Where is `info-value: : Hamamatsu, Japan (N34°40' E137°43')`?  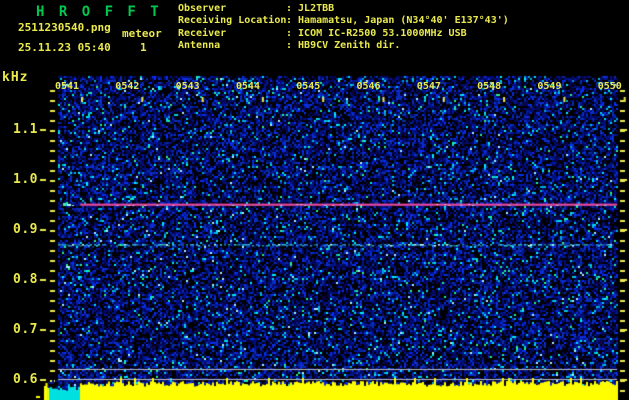 info-value: : Hamamatsu, Japan (N34°40' E137°43') is located at coordinates (397, 21).